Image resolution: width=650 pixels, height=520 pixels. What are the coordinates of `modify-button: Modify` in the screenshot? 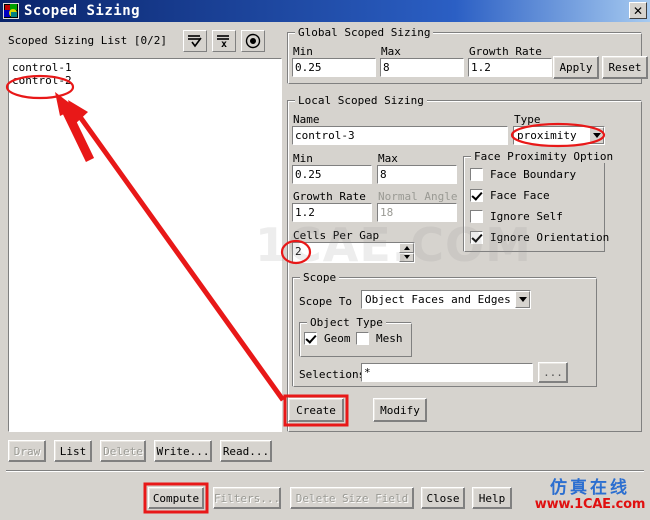 It's located at (400, 410).